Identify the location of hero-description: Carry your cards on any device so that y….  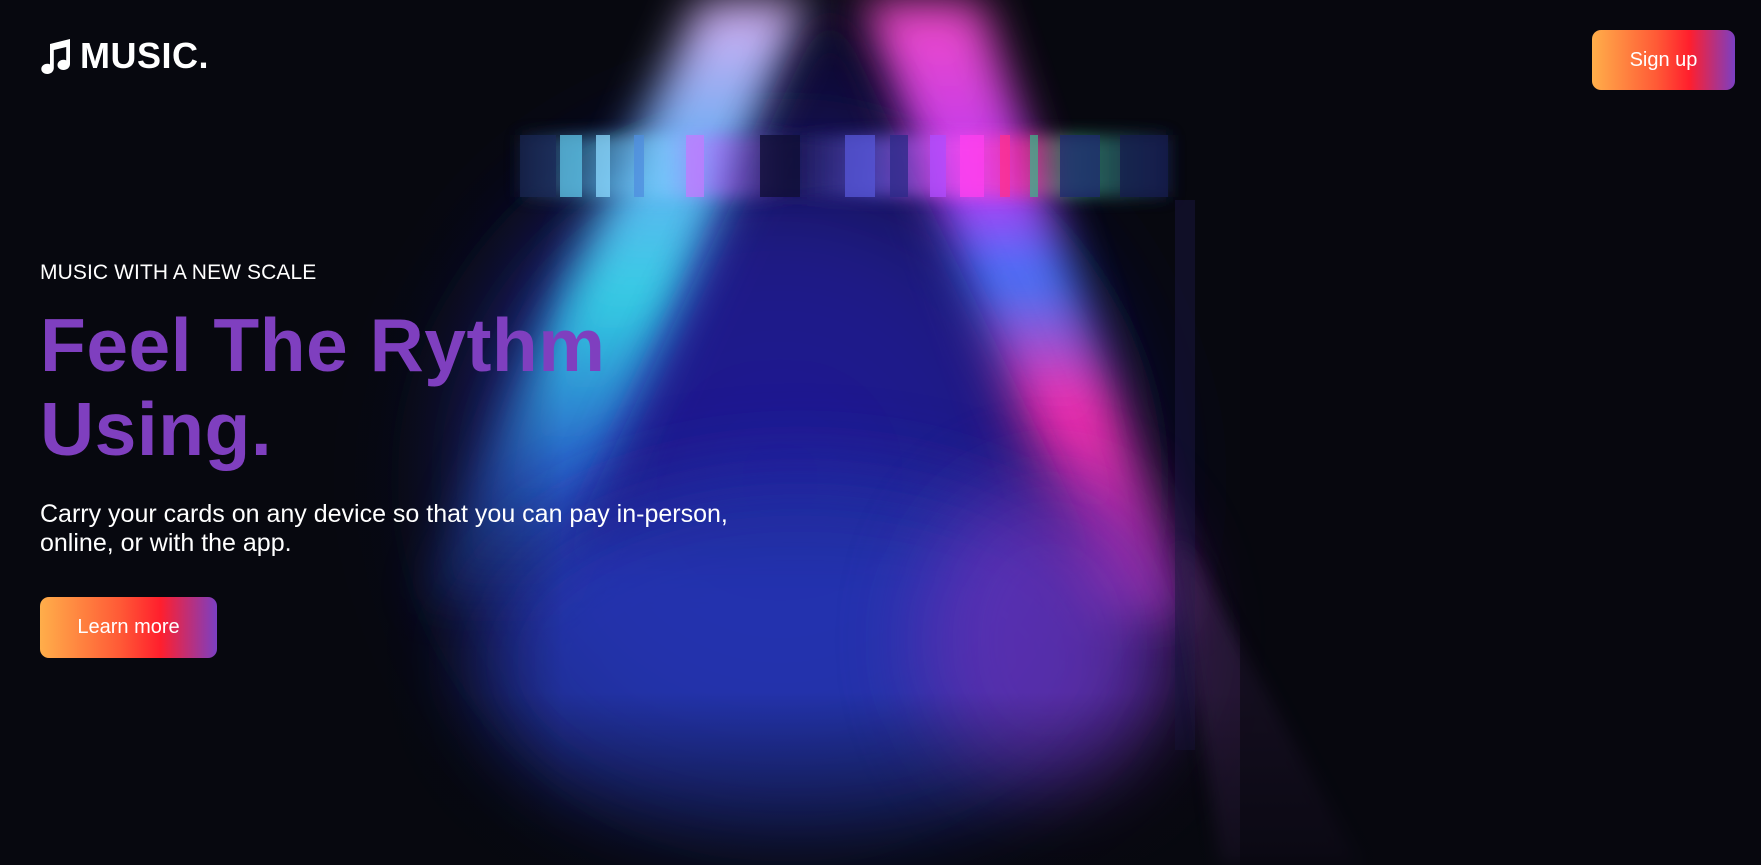
(384, 528).